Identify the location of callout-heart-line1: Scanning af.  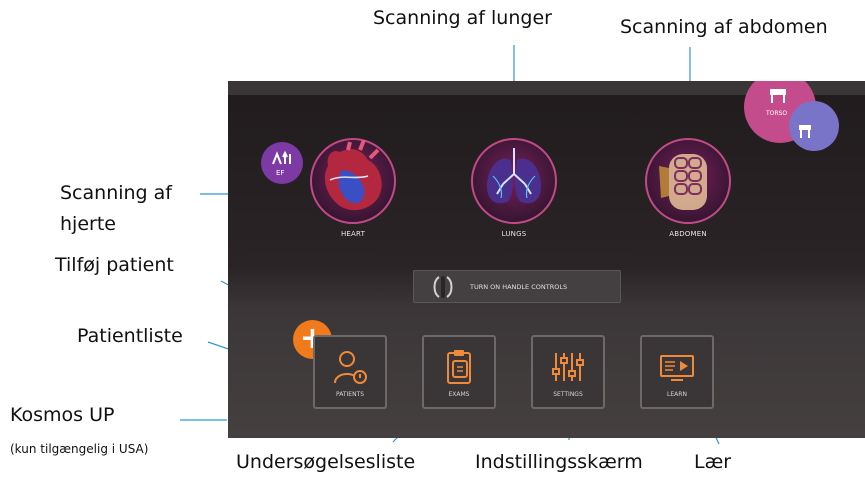
(116, 193).